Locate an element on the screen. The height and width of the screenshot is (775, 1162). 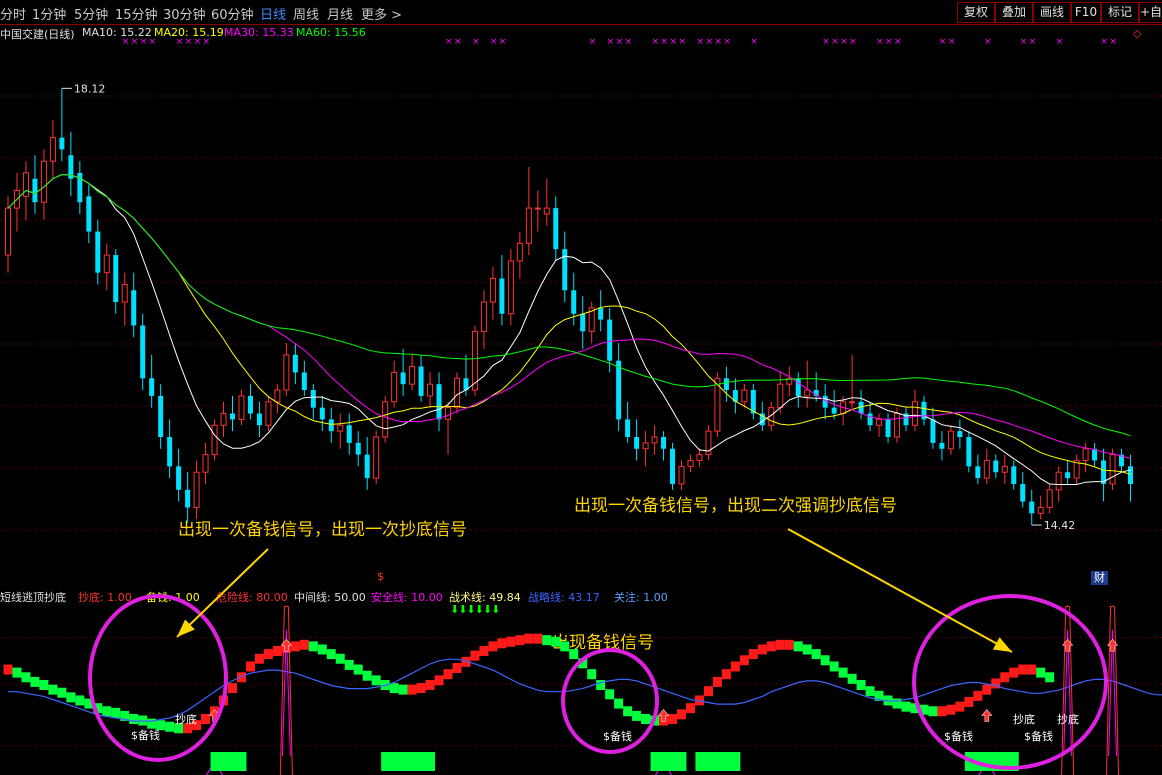
tab-monthly: 月线 is located at coordinates (340, 13).